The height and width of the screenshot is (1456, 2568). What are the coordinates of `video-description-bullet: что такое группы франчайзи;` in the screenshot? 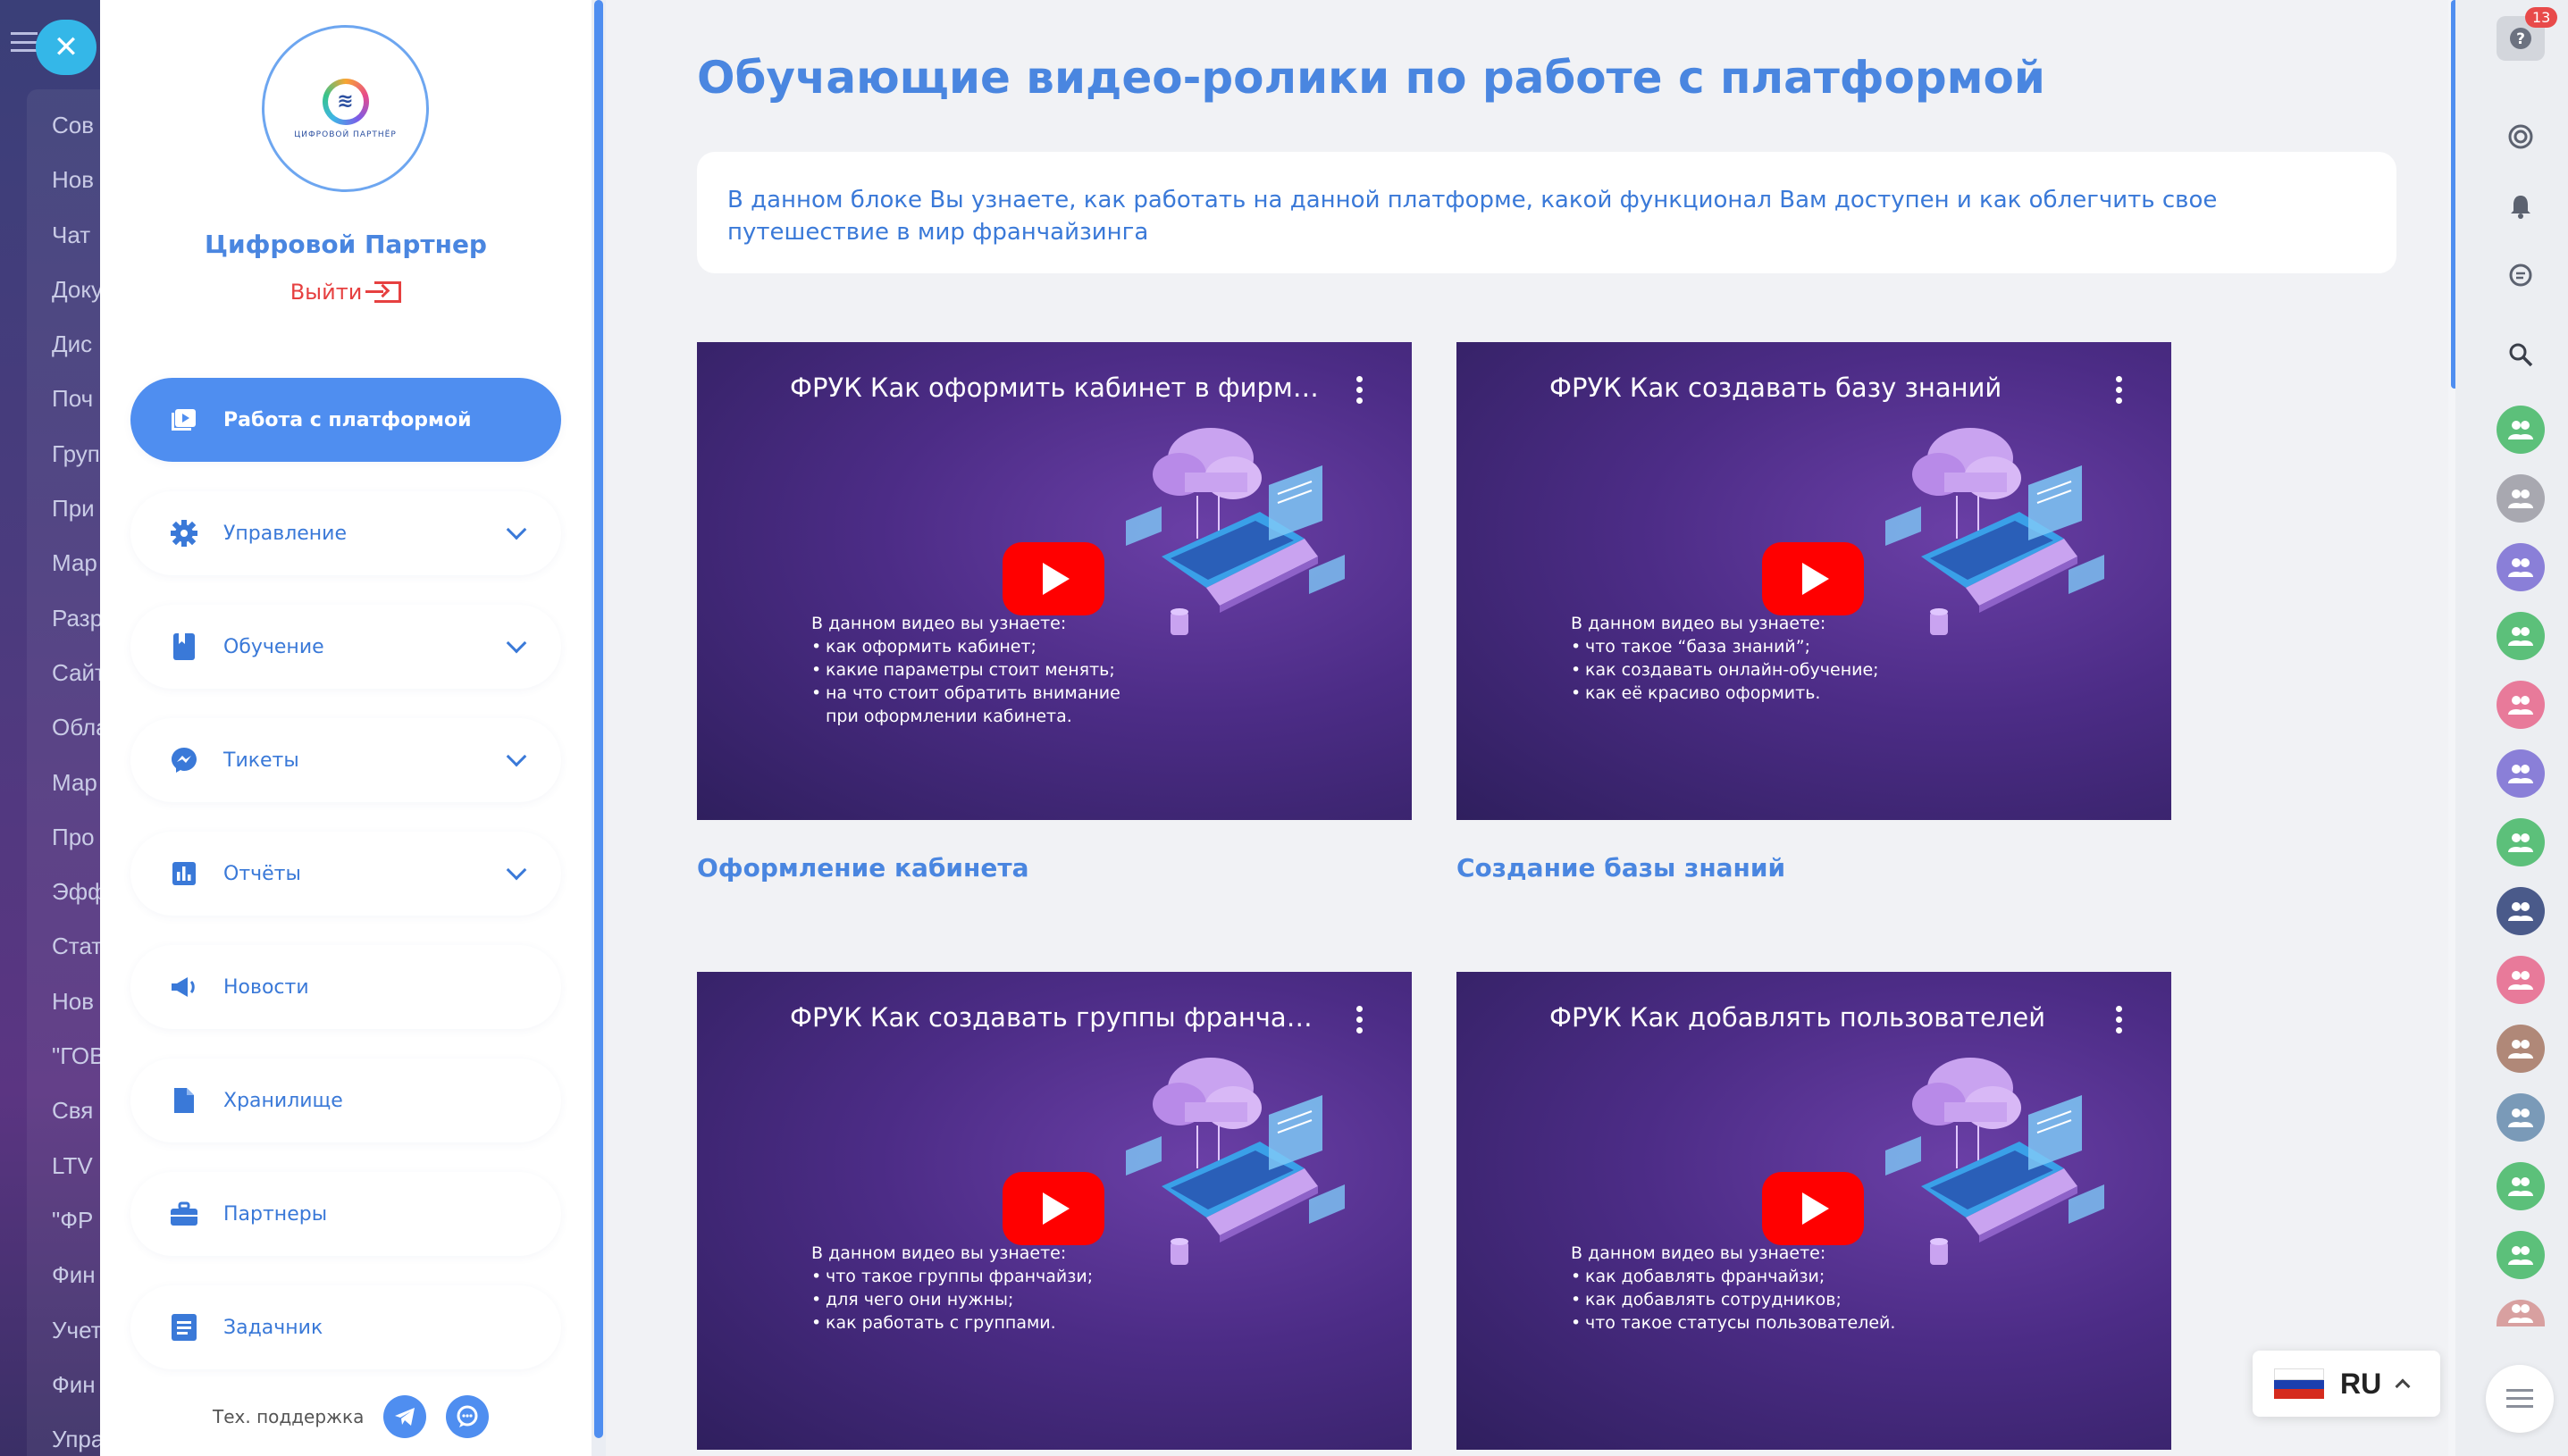 It's located at (981, 1276).